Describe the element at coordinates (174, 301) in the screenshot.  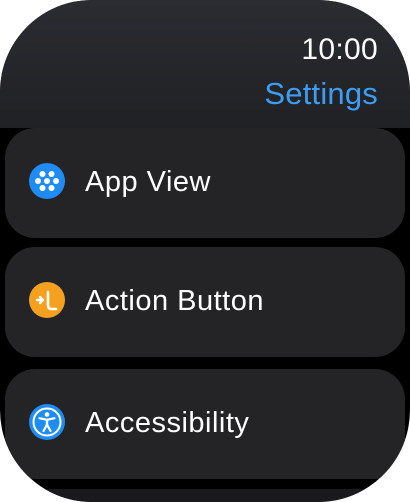
I see `settings-item-label: Action Button` at that location.